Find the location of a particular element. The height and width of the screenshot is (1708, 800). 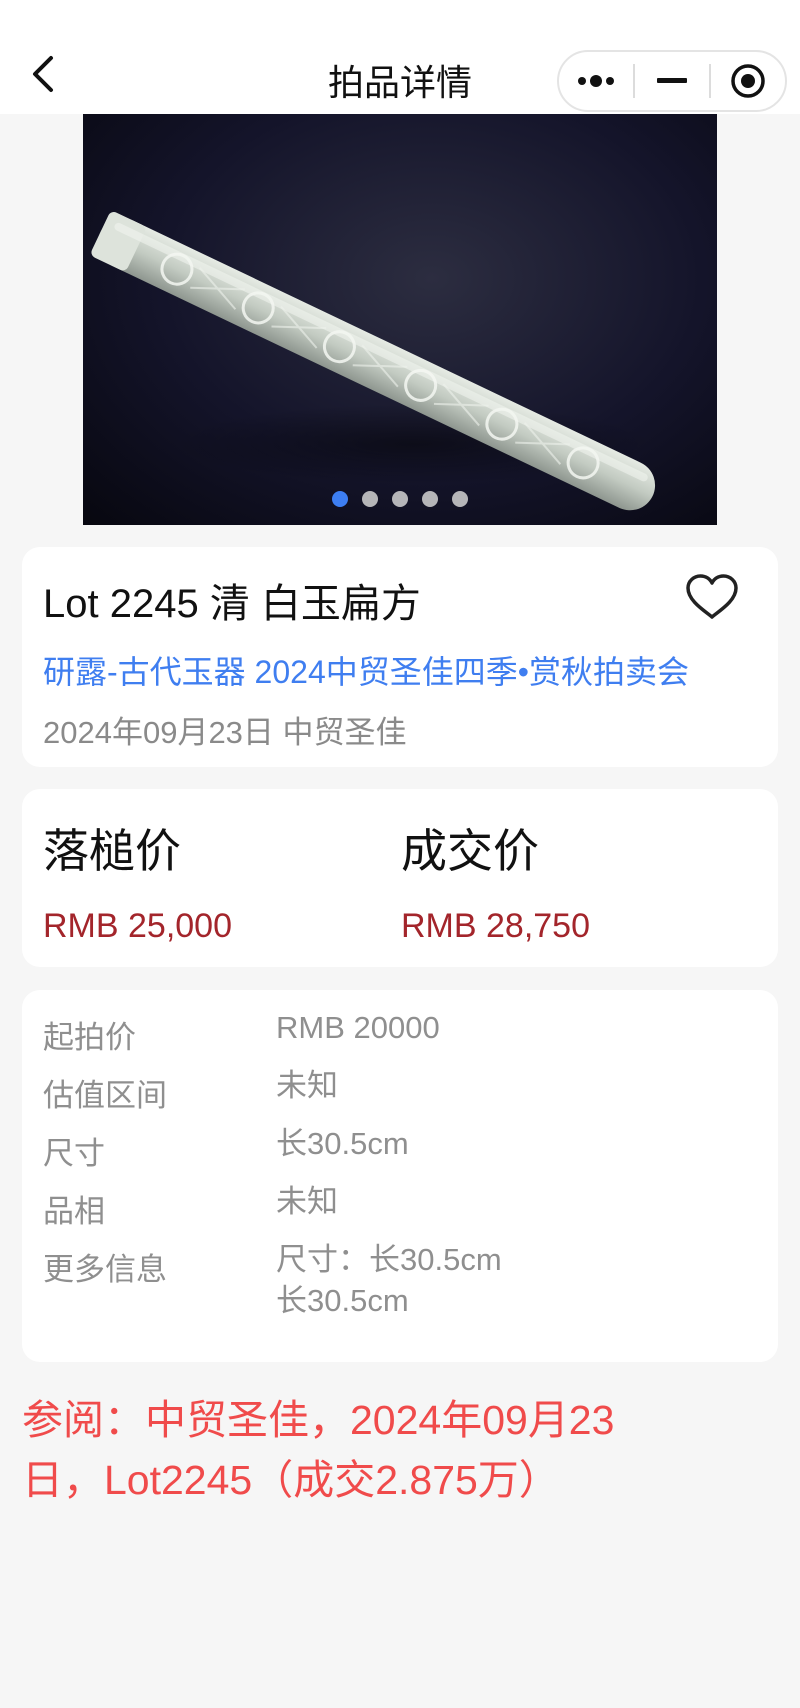

minimize-icon is located at coordinates (672, 80).